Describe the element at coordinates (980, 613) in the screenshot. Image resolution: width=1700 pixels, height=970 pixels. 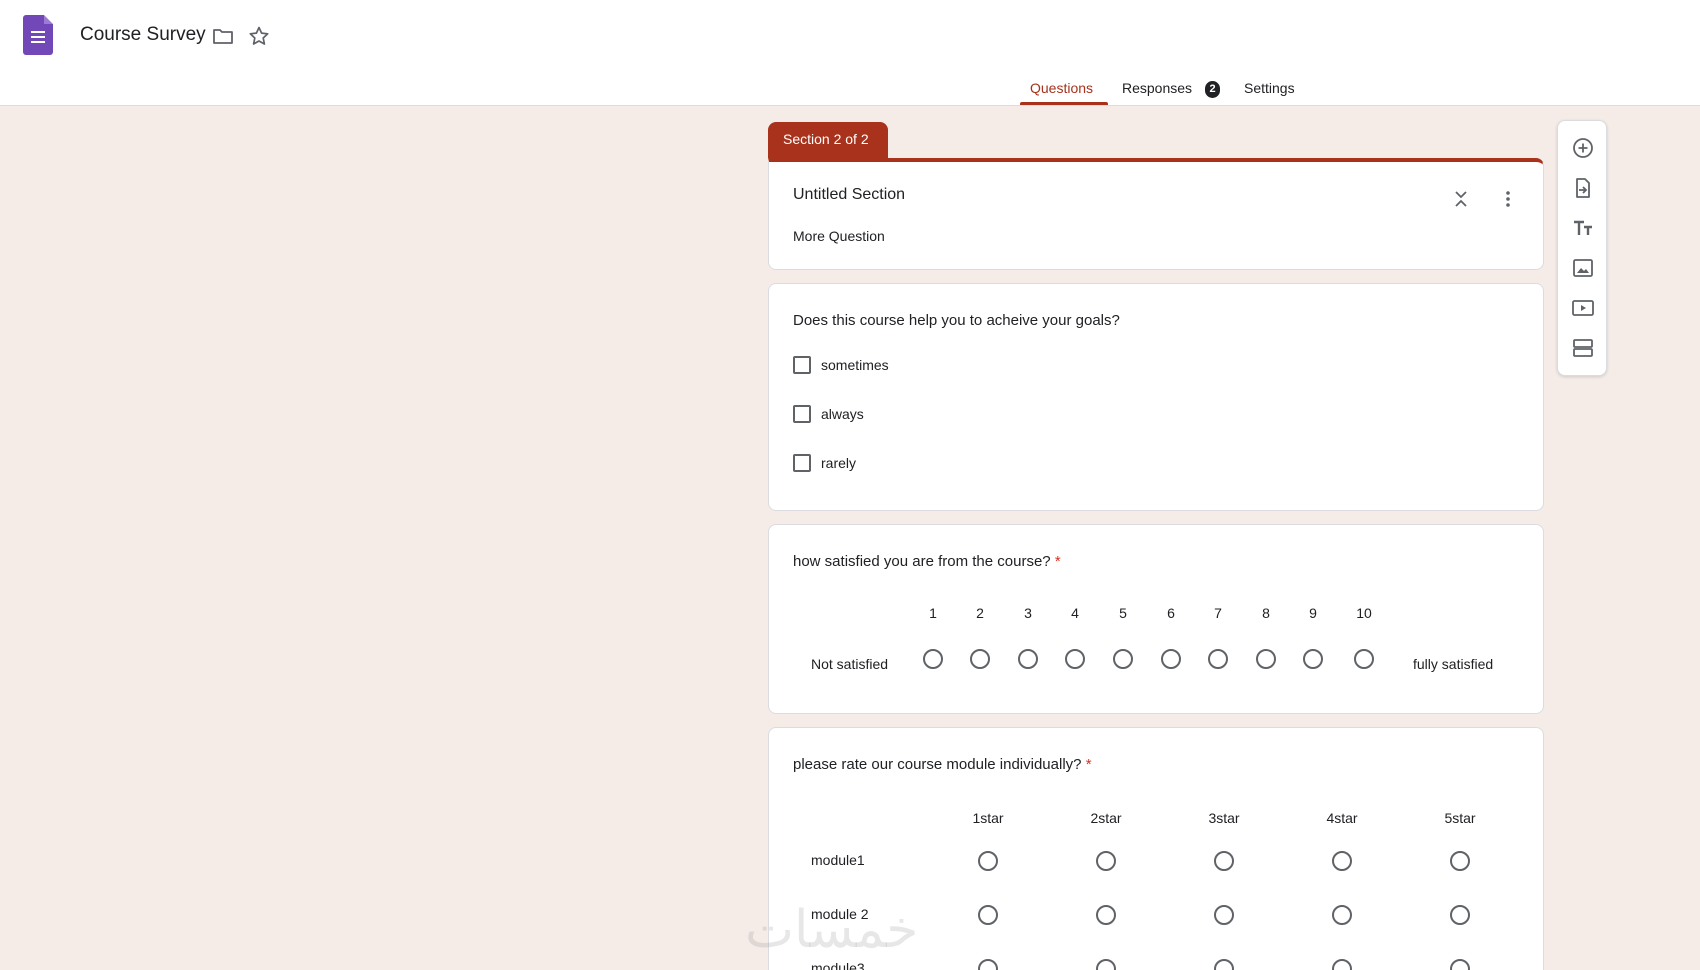
I see `scale-number-label: 2` at that location.